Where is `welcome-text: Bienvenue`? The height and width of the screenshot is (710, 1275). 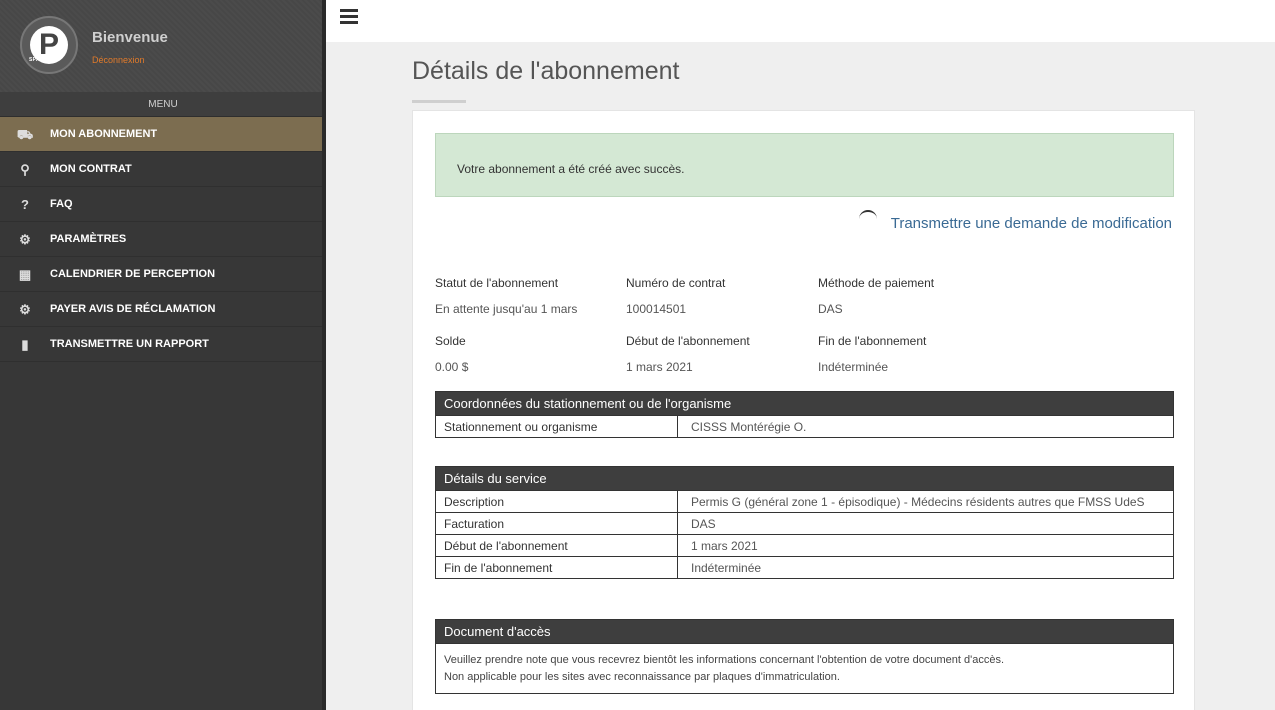
welcome-text: Bienvenue is located at coordinates (130, 37).